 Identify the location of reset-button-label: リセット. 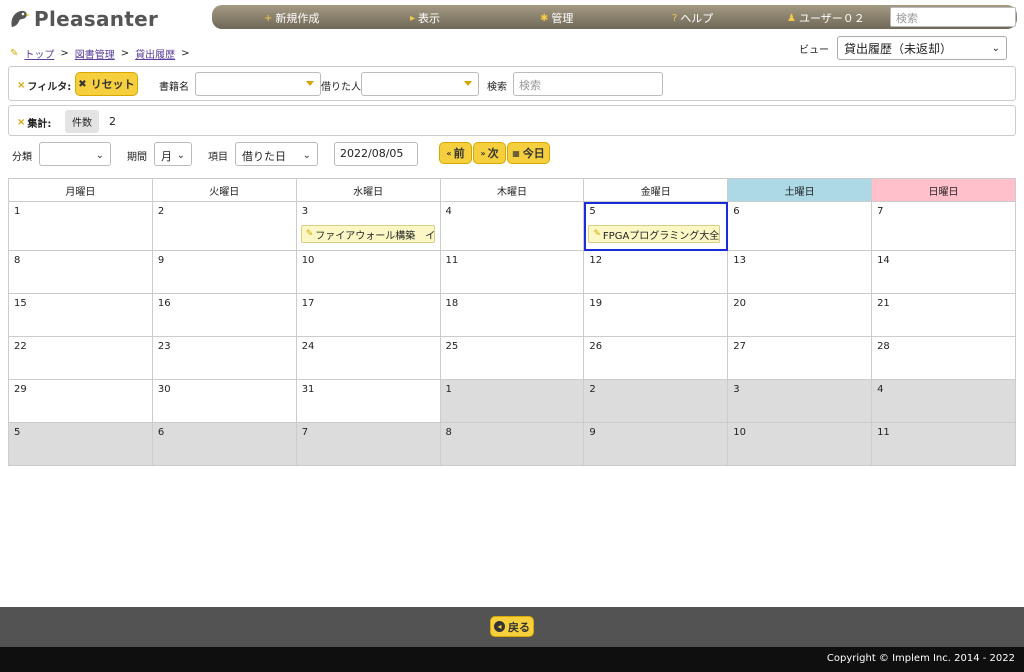
(112, 84).